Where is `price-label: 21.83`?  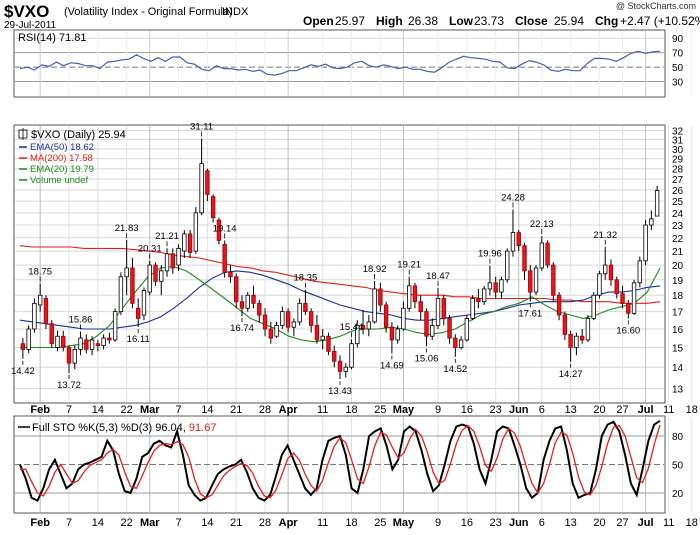 price-label: 21.83 is located at coordinates (127, 228).